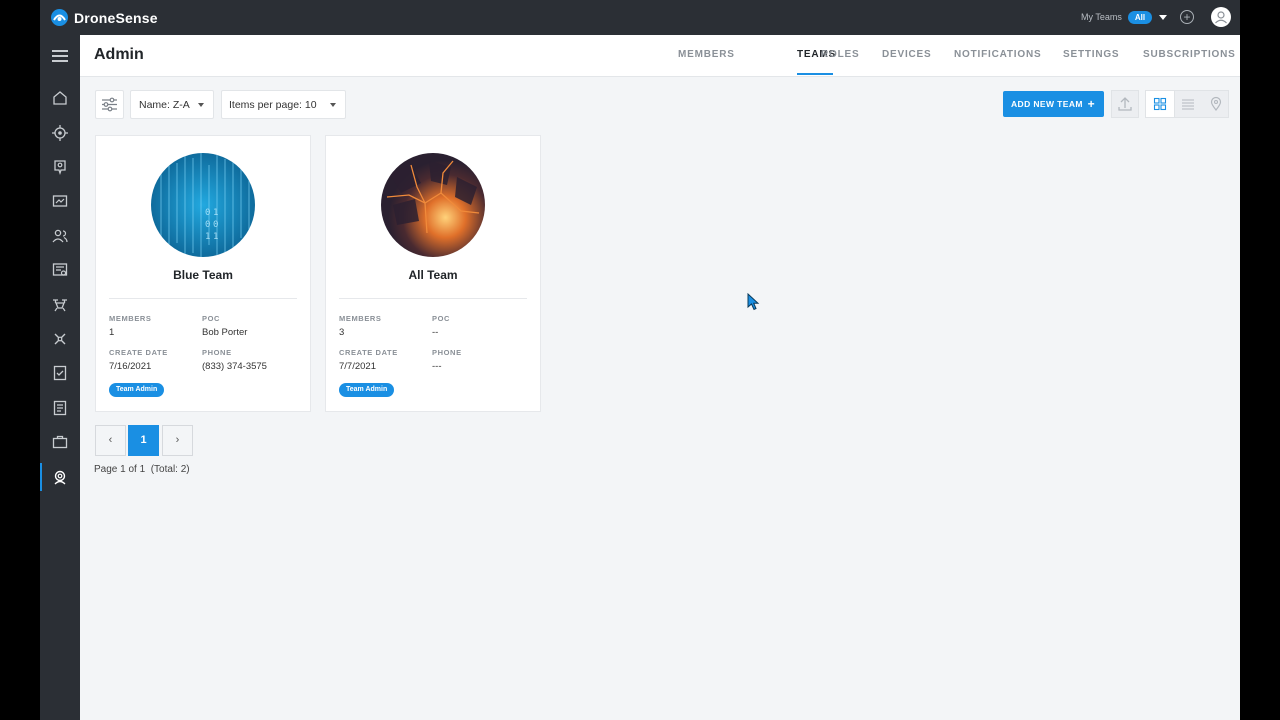 This screenshot has width=1280, height=720. I want to click on tab-devices: DEVICES, so click(907, 54).